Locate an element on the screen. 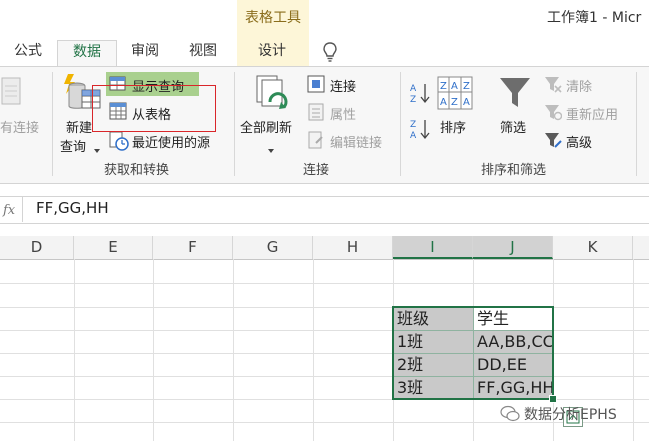  properties-icon is located at coordinates (316, 112).